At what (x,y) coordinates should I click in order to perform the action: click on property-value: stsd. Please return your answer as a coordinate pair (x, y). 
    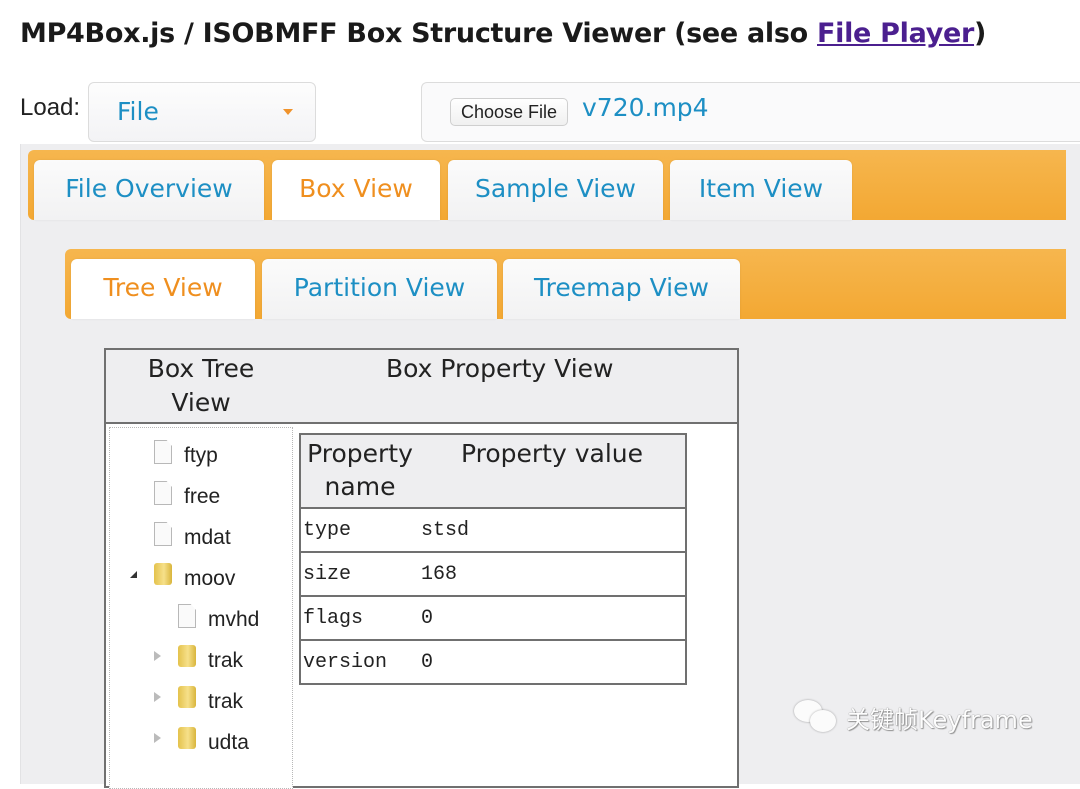
    Looking at the image, I should click on (552, 530).